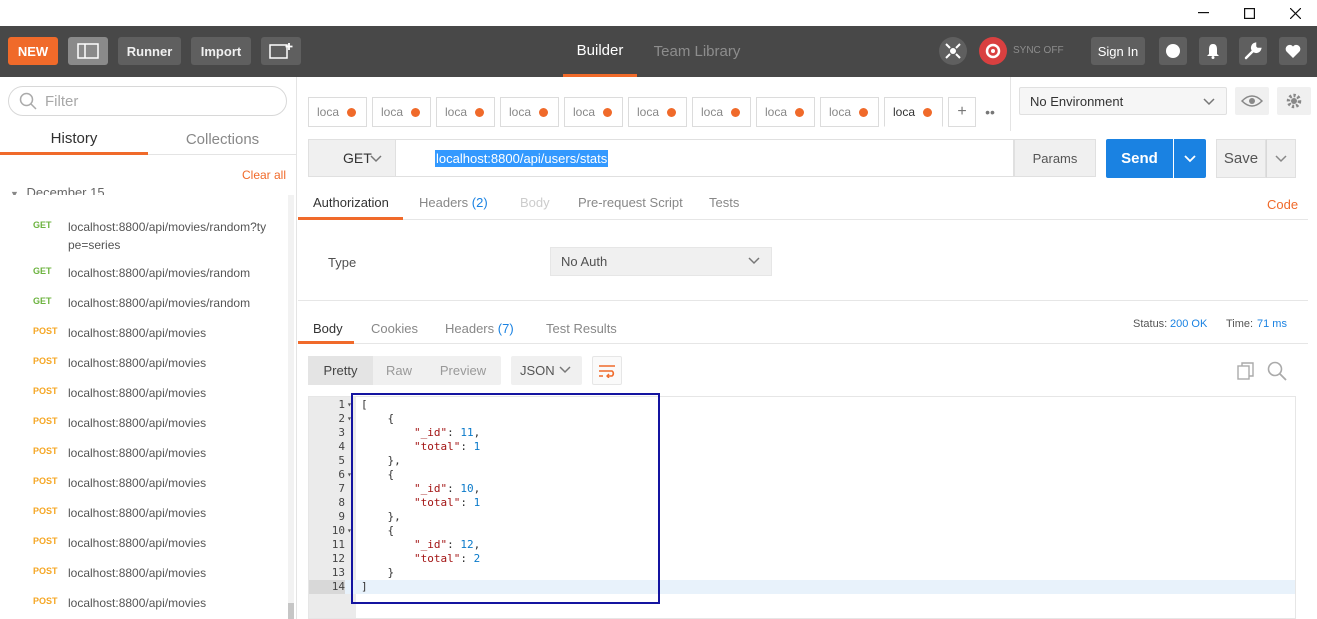 This screenshot has height=619, width=1317. I want to click on tab-team-library: Team Library, so click(697, 51).